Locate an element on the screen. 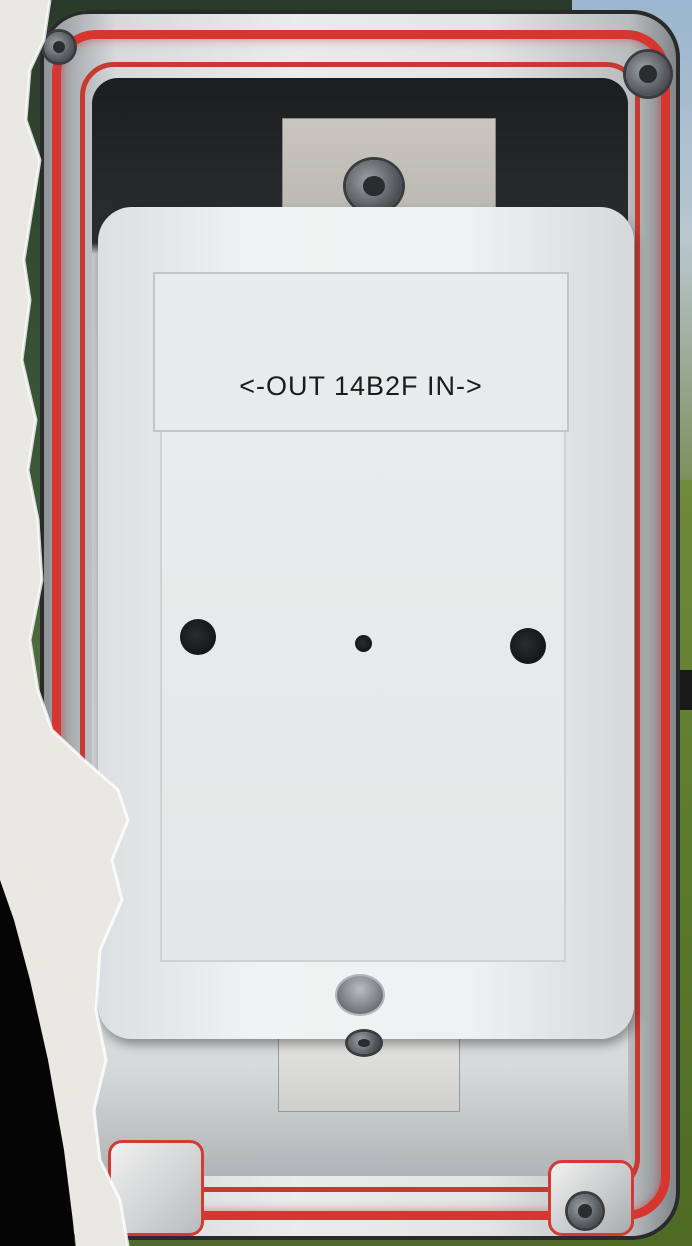 This screenshot has height=1246, width=692. label-panel: <-OUT 14B2F IN-> is located at coordinates (361, 352).